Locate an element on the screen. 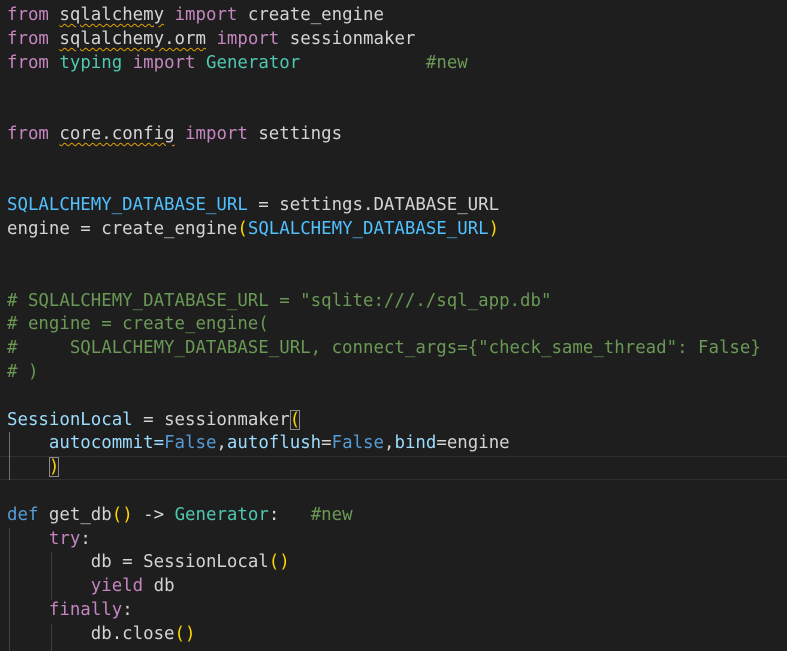 The width and height of the screenshot is (787, 651). code-token: def is located at coordinates (23, 514).